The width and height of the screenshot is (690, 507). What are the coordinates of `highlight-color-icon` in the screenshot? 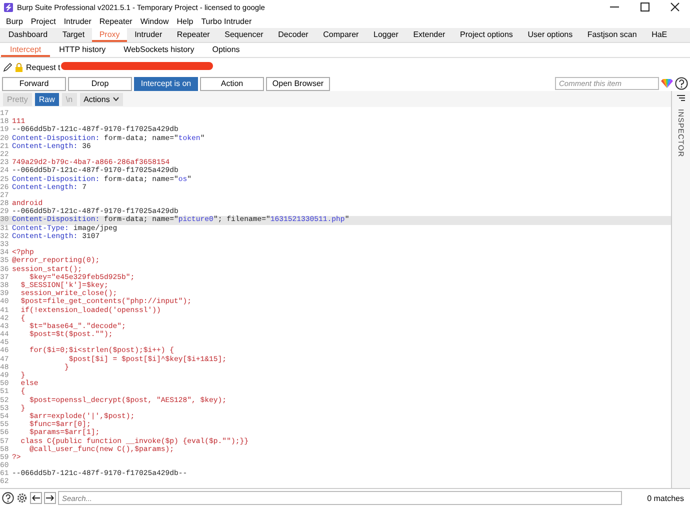 It's located at (667, 83).